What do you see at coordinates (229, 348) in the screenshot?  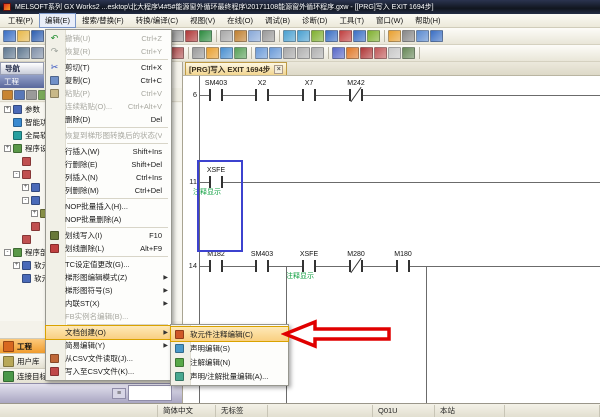 I see `submenu-item: 声明编辑(S)` at bounding box center [229, 348].